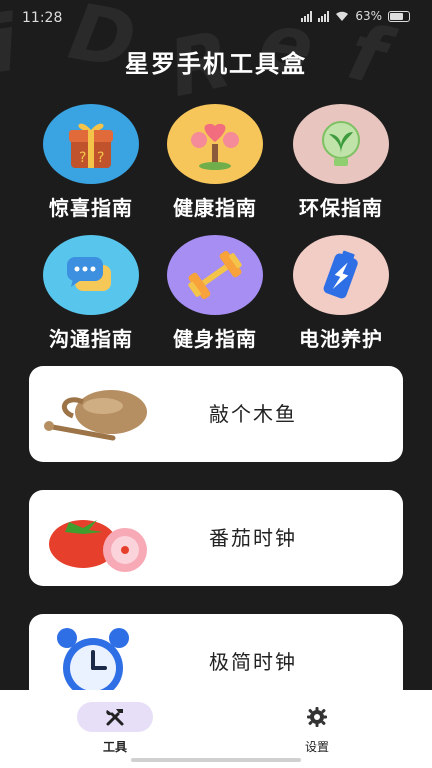 This screenshot has width=432, height=768. Describe the element at coordinates (216, 729) in the screenshot. I see `bottom-tab-bar: 工具 设置` at that location.